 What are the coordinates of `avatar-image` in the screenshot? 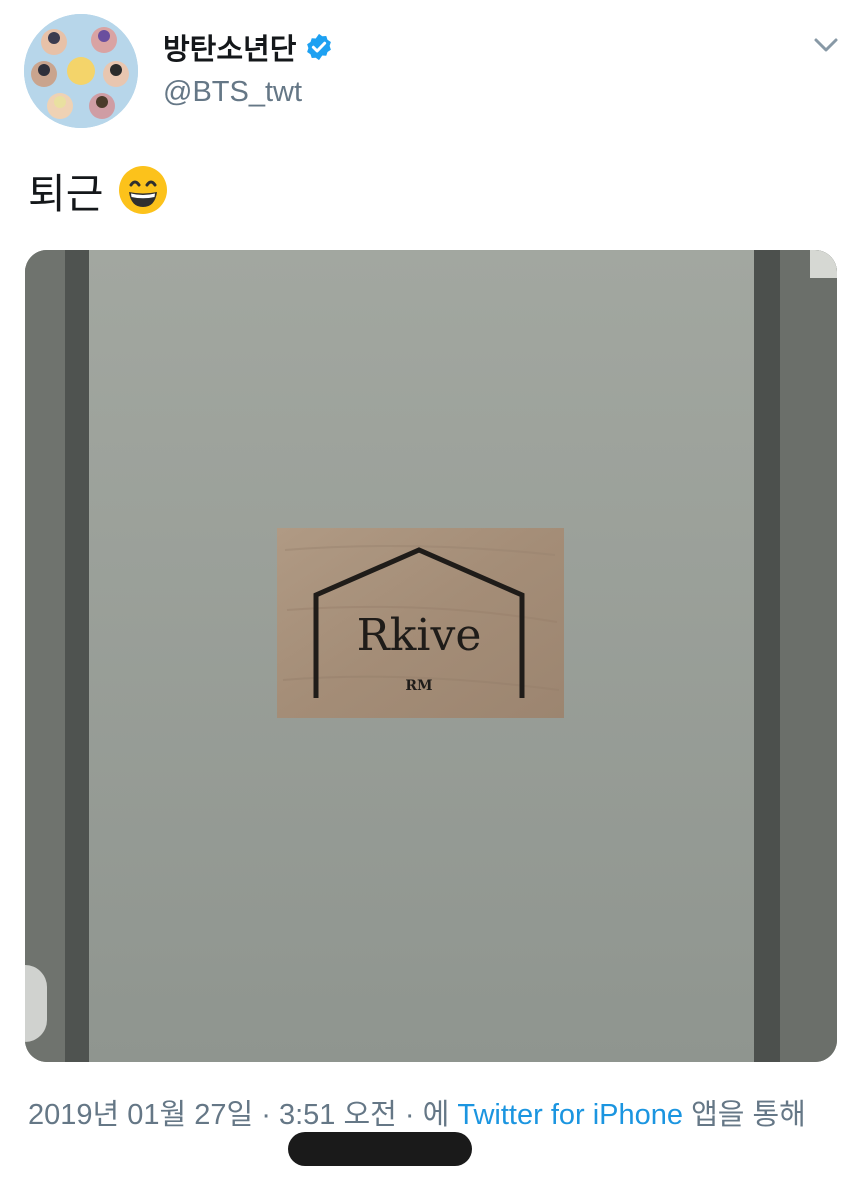 It's located at (81, 71).